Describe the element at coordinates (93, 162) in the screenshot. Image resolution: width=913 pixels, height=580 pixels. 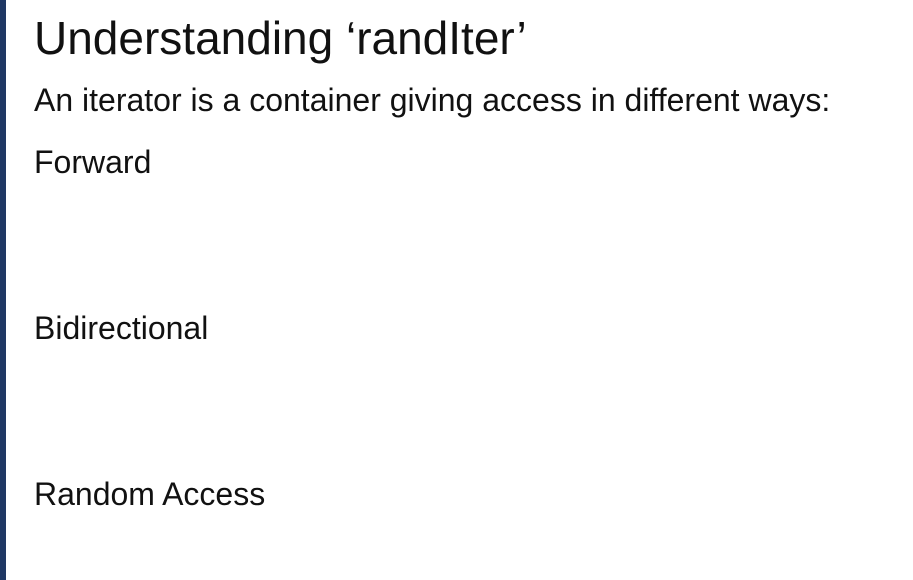
I see `list-item-forward: Forward` at that location.